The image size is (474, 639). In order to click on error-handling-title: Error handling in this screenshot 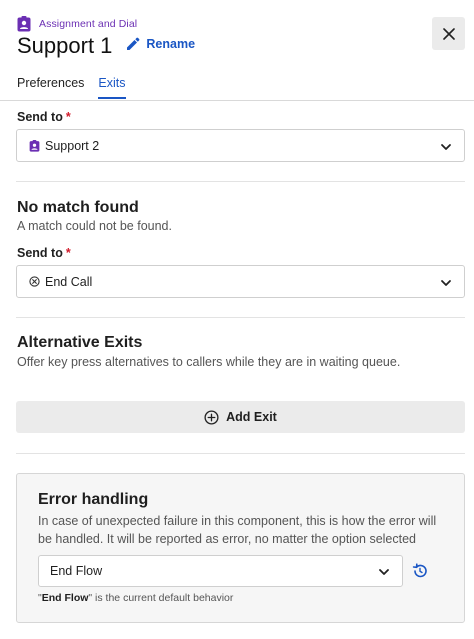, I will do `click(93, 499)`.